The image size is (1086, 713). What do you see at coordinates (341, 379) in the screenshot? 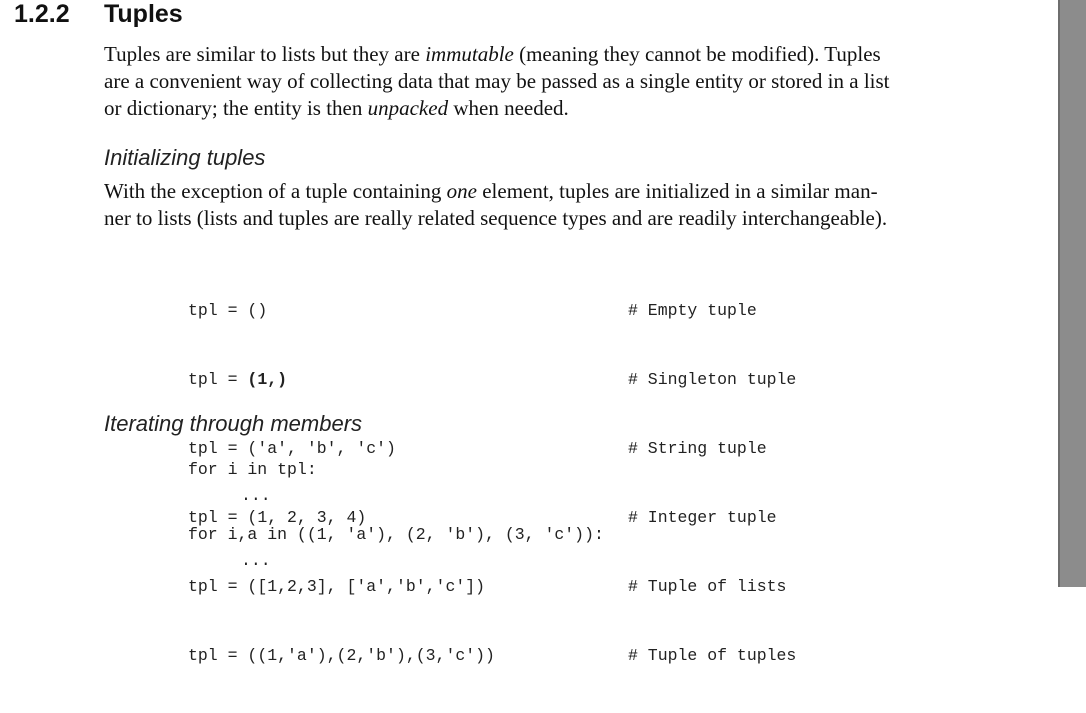
I see `code-line: tpl = (1,)` at bounding box center [341, 379].